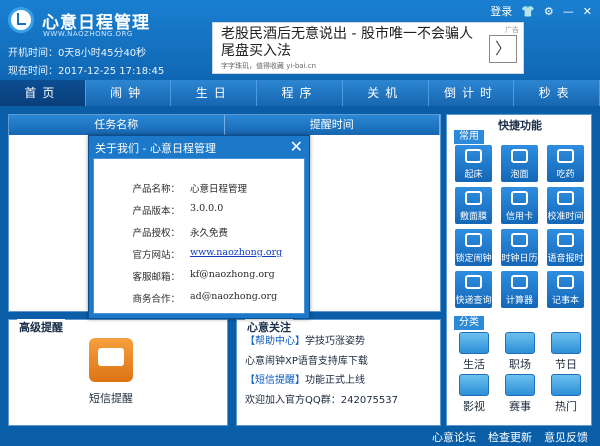 This screenshot has height=446, width=600. What do you see at coordinates (512, 30) in the screenshot?
I see `ad-tag: 广告` at bounding box center [512, 30].